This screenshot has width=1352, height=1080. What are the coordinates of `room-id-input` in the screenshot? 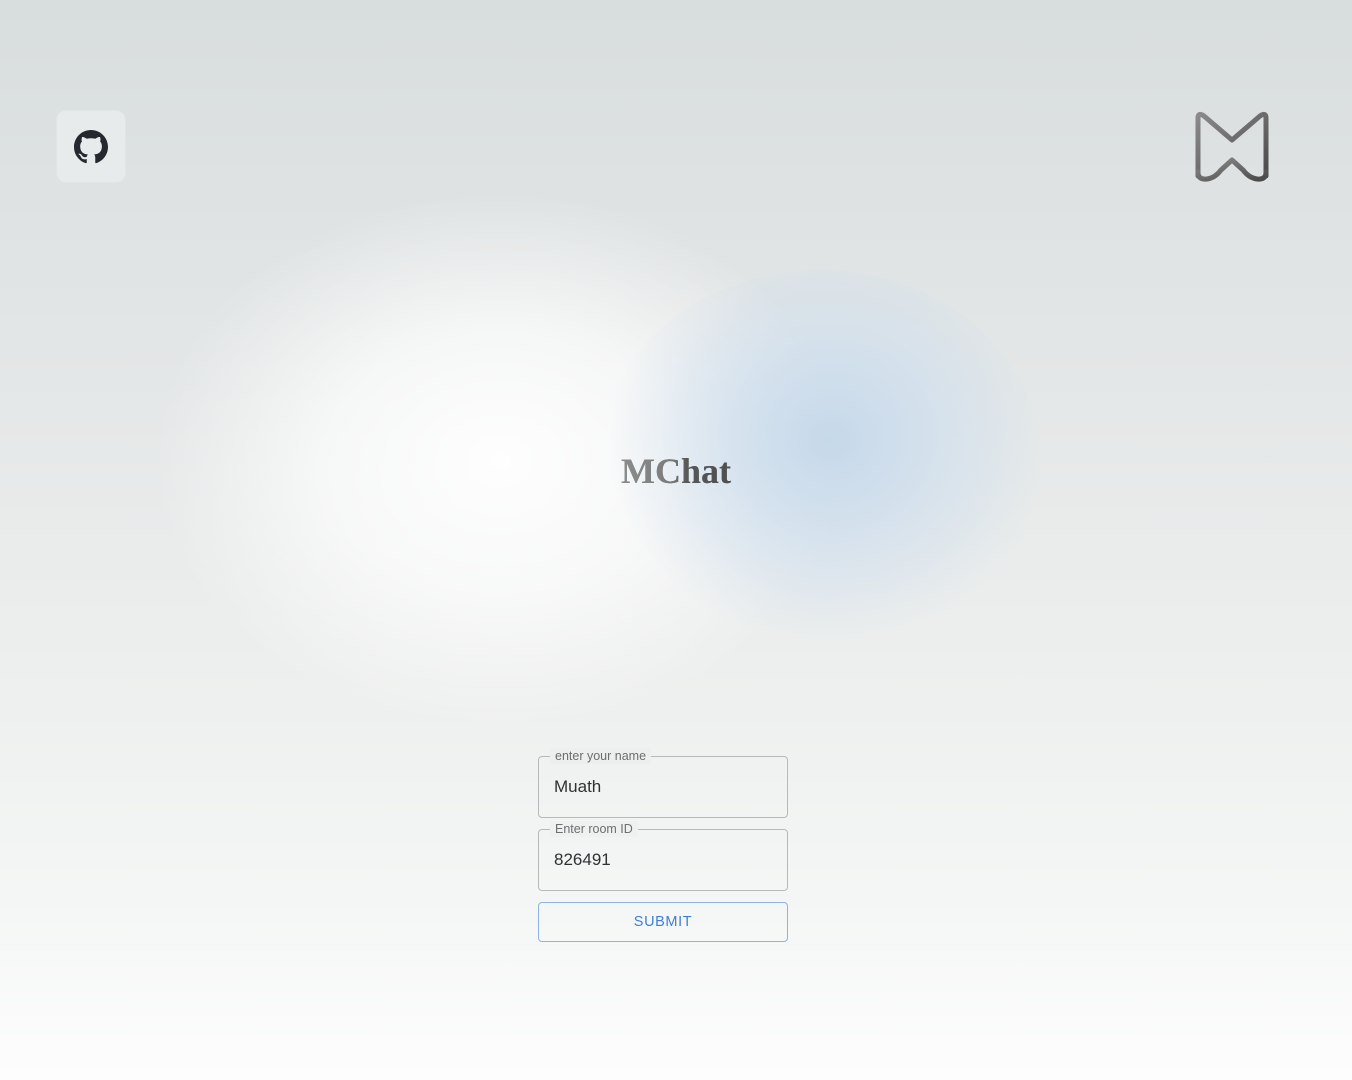 It's located at (664, 860).